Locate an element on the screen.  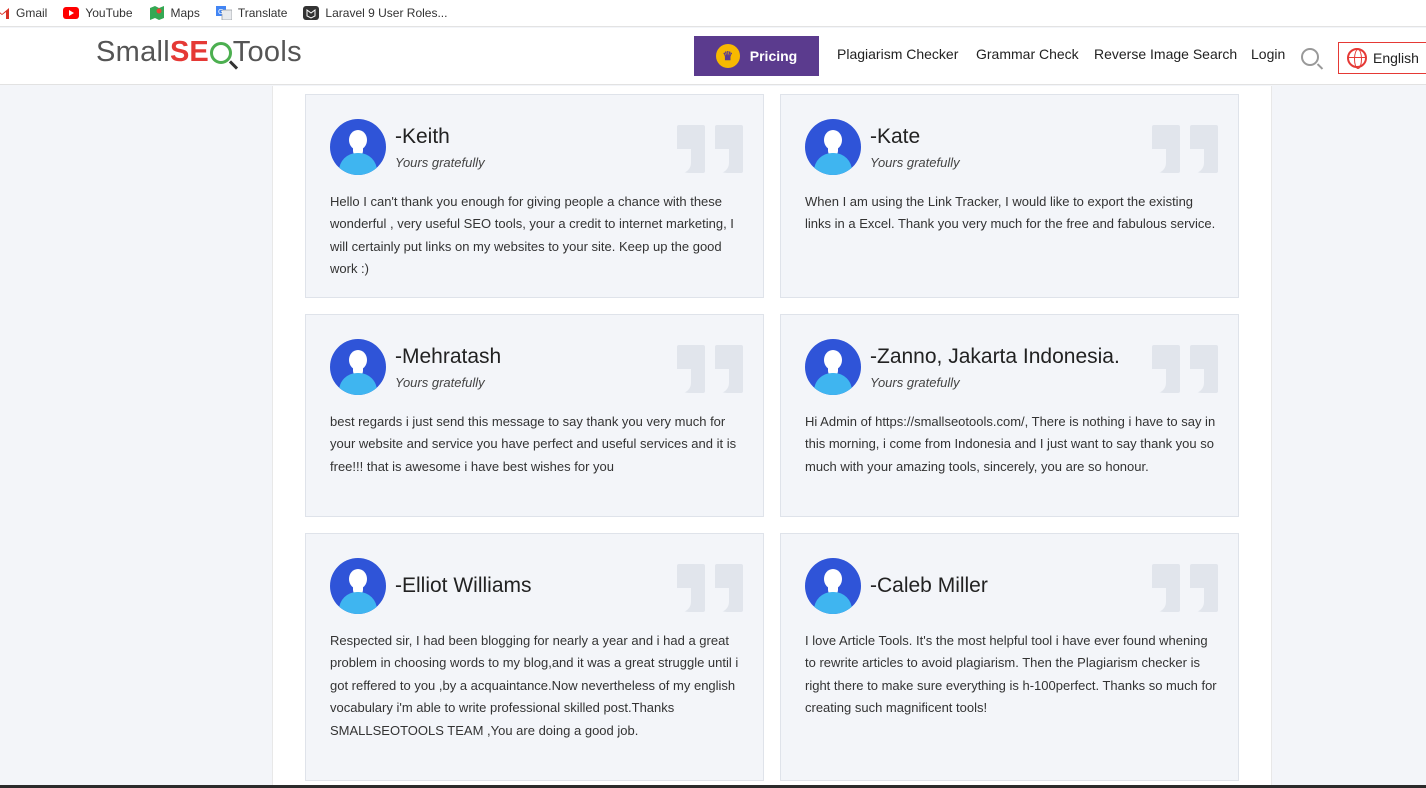
language-selector: English is located at coordinates (1382, 58).